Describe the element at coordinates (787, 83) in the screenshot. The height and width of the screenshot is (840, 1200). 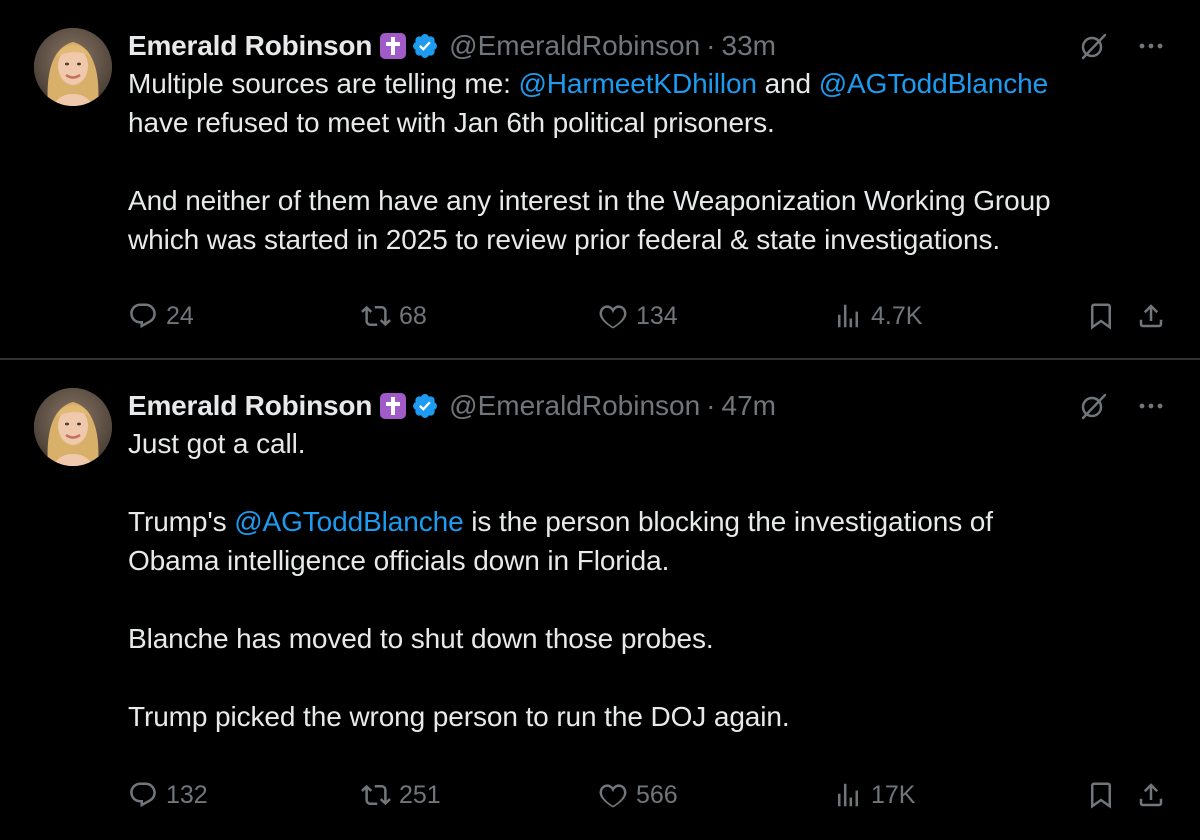
I see `text-span: and` at that location.